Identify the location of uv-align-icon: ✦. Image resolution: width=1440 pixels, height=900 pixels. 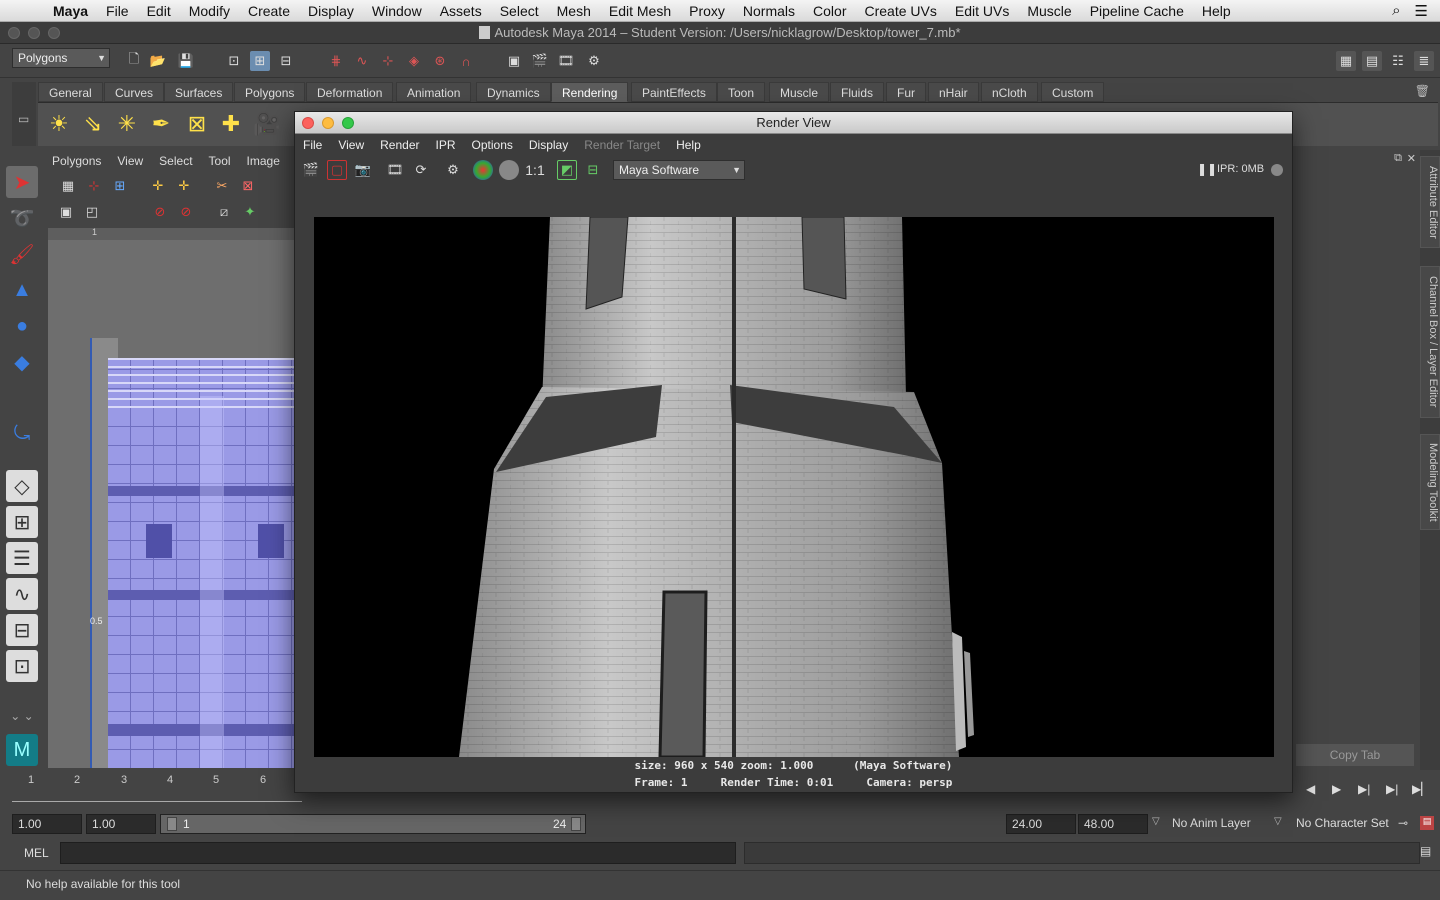
(250, 212).